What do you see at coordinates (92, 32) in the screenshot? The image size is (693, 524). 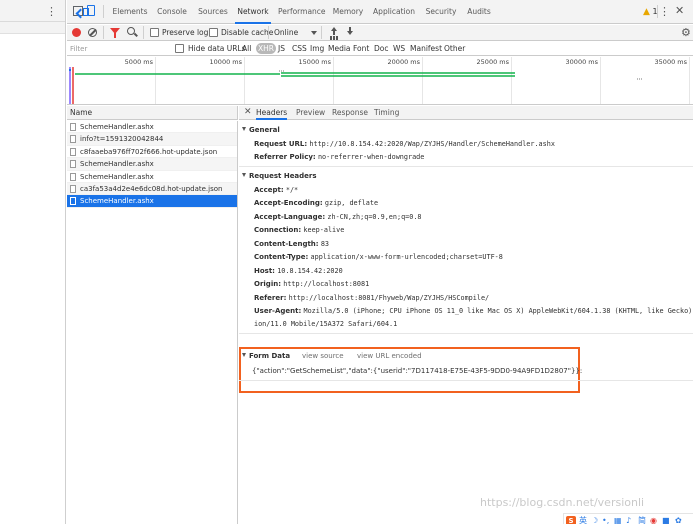 I see `clear-icon` at bounding box center [92, 32].